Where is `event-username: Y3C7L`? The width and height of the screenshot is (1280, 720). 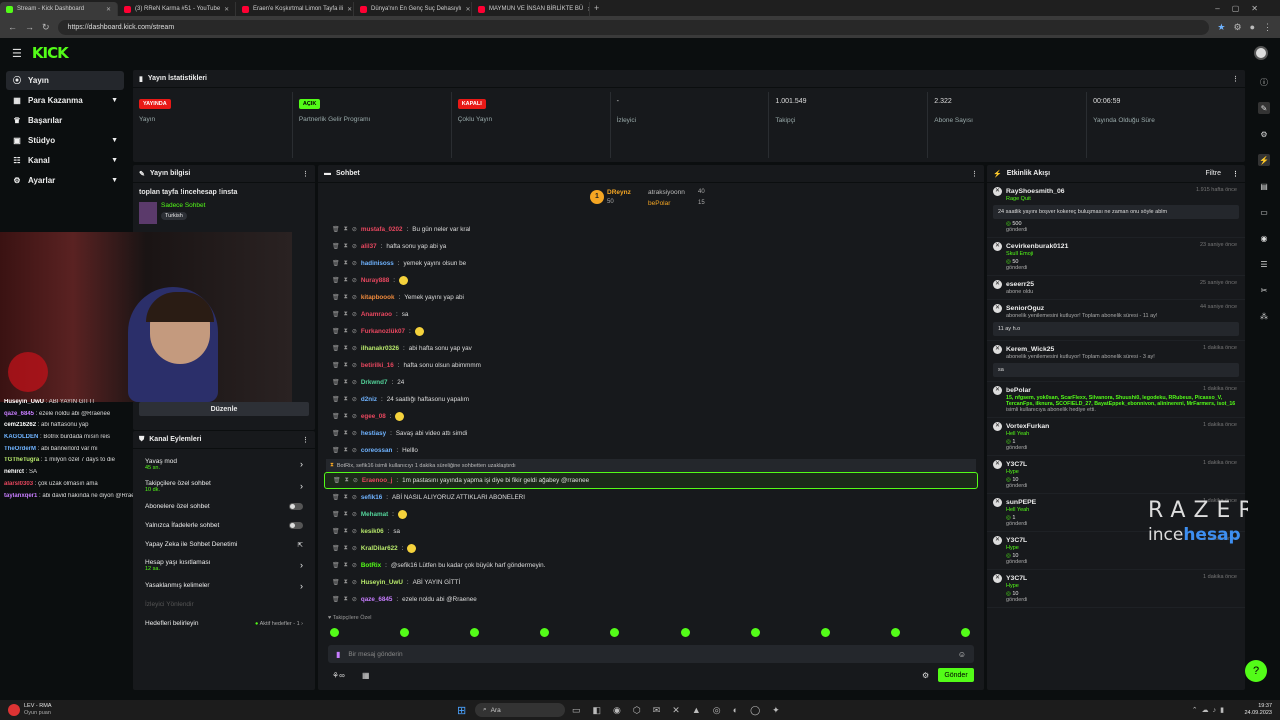 event-username: Y3C7L is located at coordinates (1016, 578).